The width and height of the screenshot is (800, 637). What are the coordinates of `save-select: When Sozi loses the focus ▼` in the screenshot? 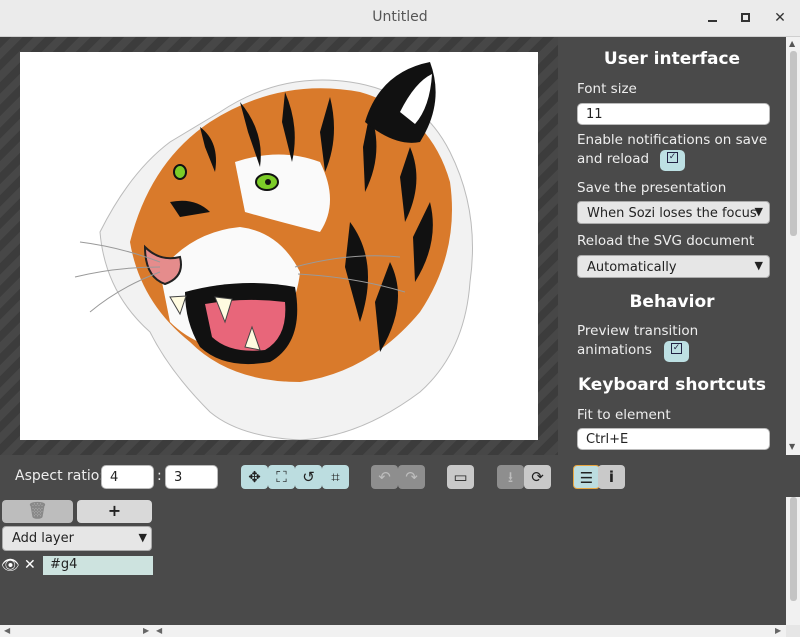 It's located at (673, 212).